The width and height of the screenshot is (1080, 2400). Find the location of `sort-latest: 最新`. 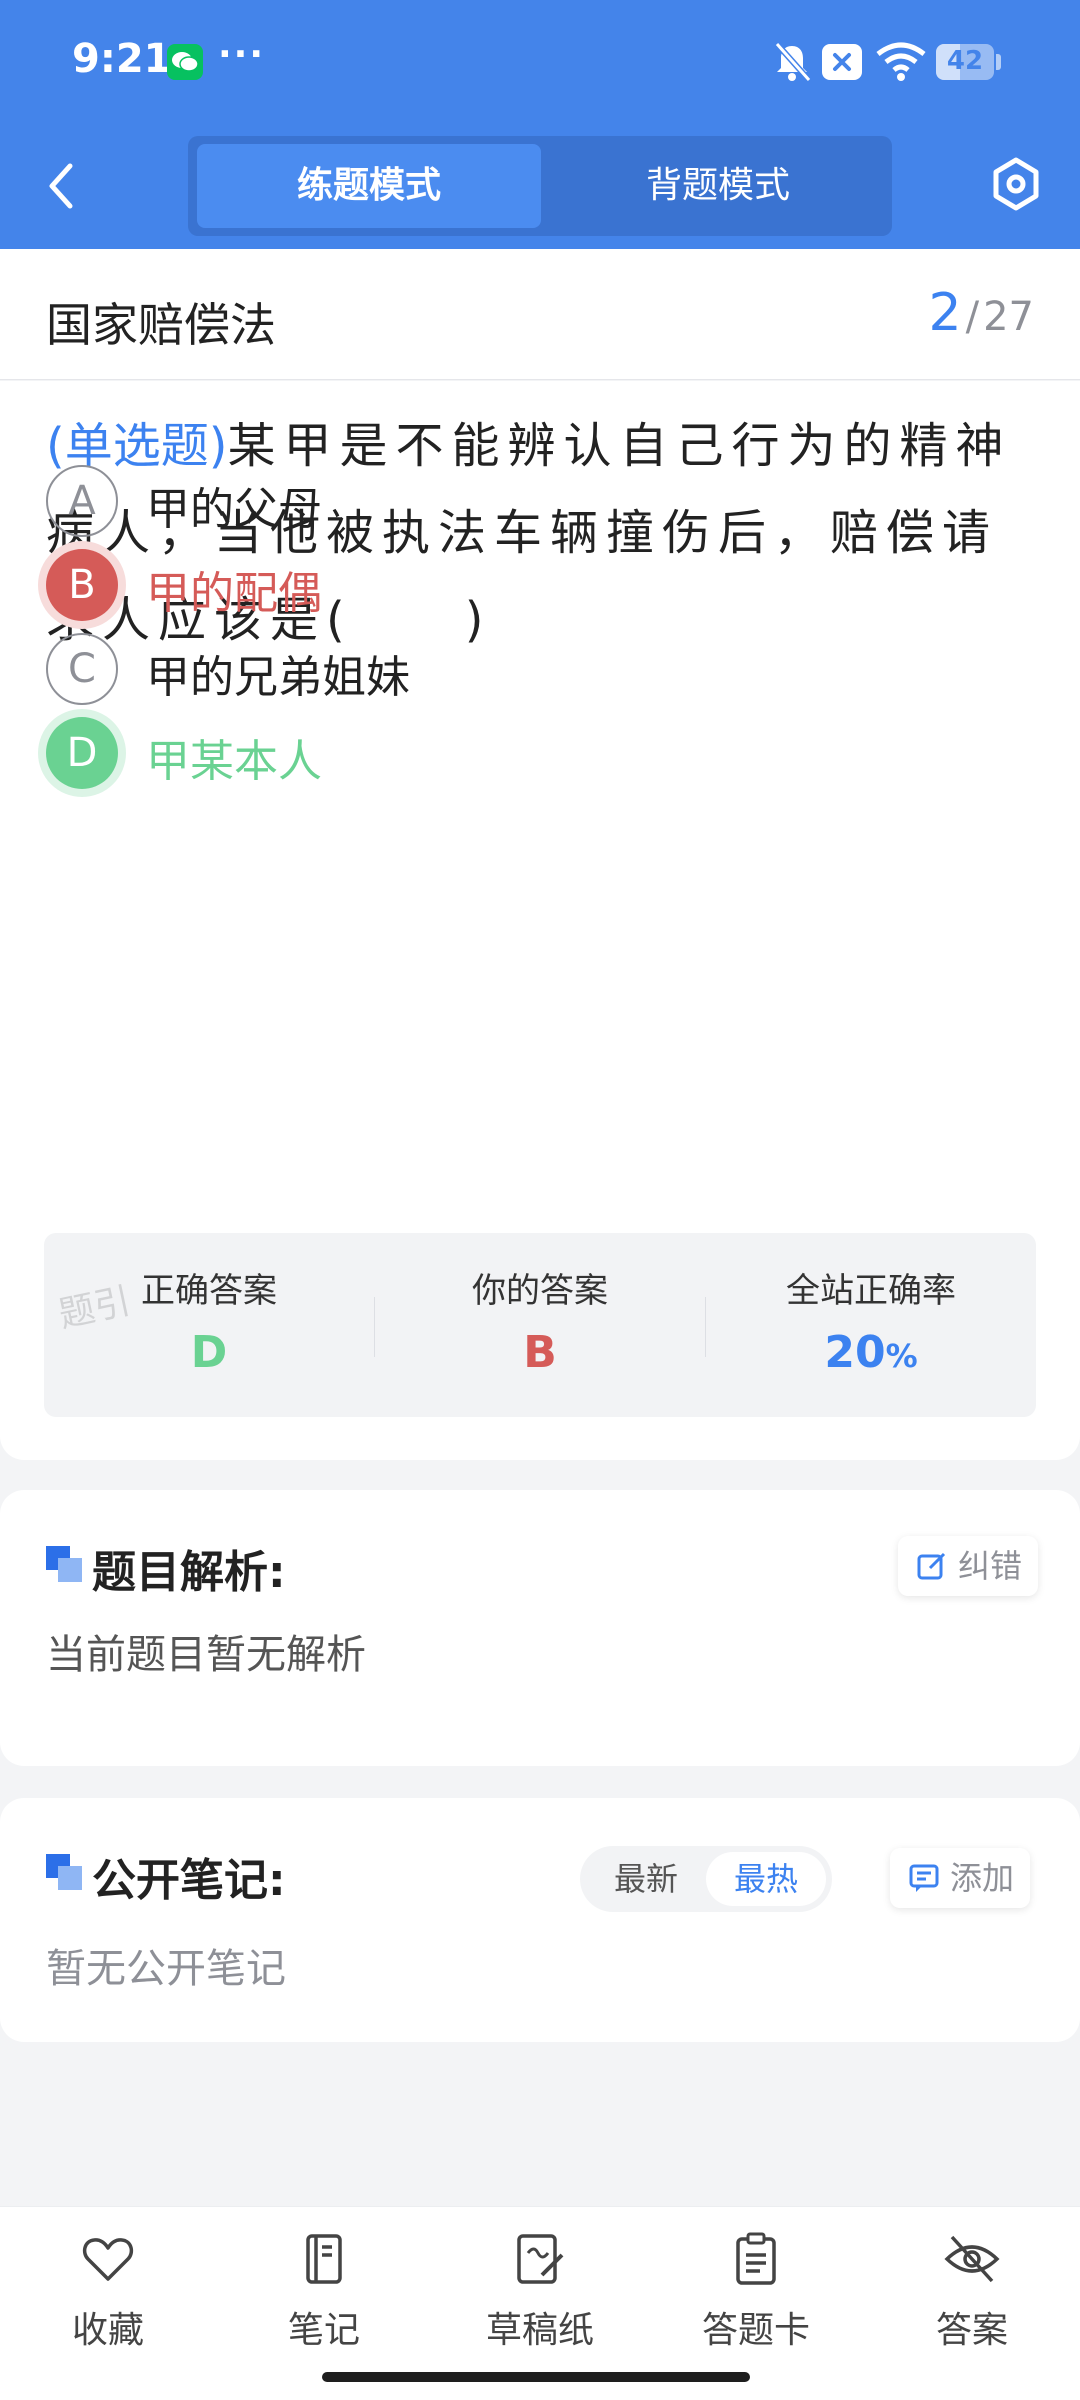

sort-latest: 最新 is located at coordinates (646, 1879).